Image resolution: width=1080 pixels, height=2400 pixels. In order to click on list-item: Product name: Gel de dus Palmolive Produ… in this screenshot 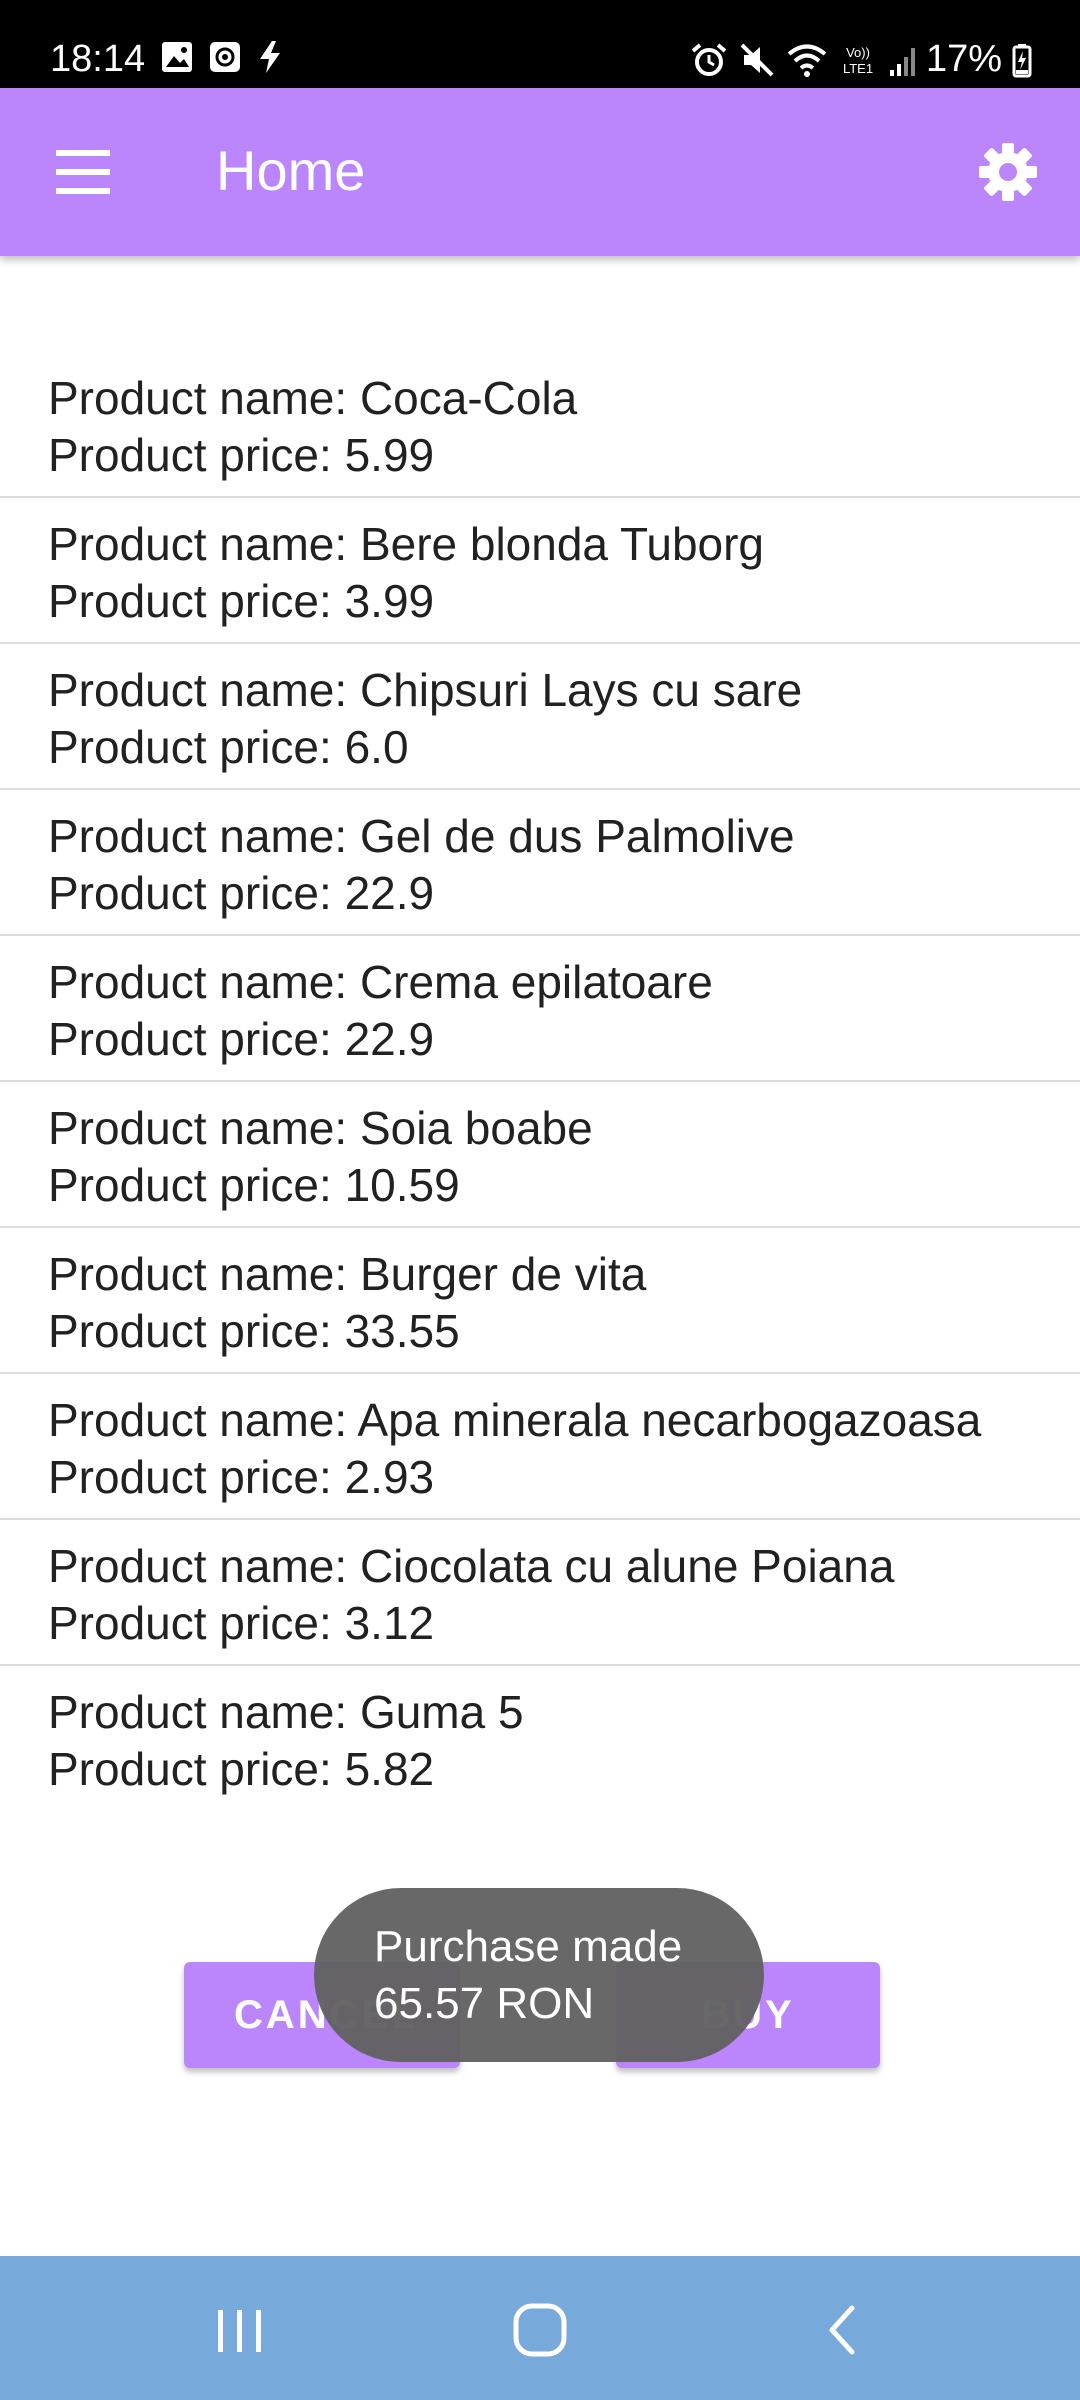, I will do `click(540, 863)`.